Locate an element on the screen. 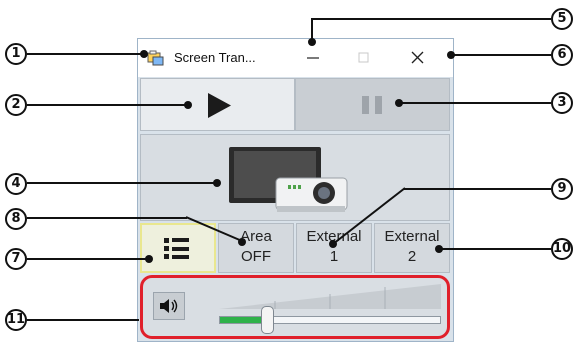  callout-6: 6 is located at coordinates (562, 55).